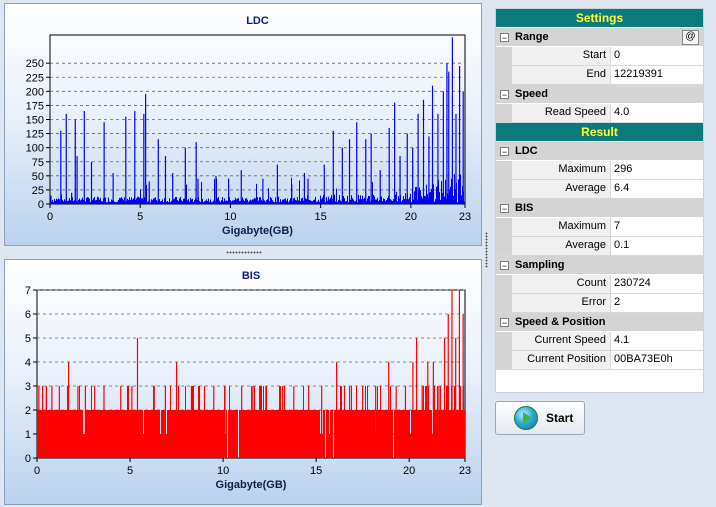 The width and height of the screenshot is (716, 507). What do you see at coordinates (599, 75) in the screenshot?
I see `property-row: End 12219391` at bounding box center [599, 75].